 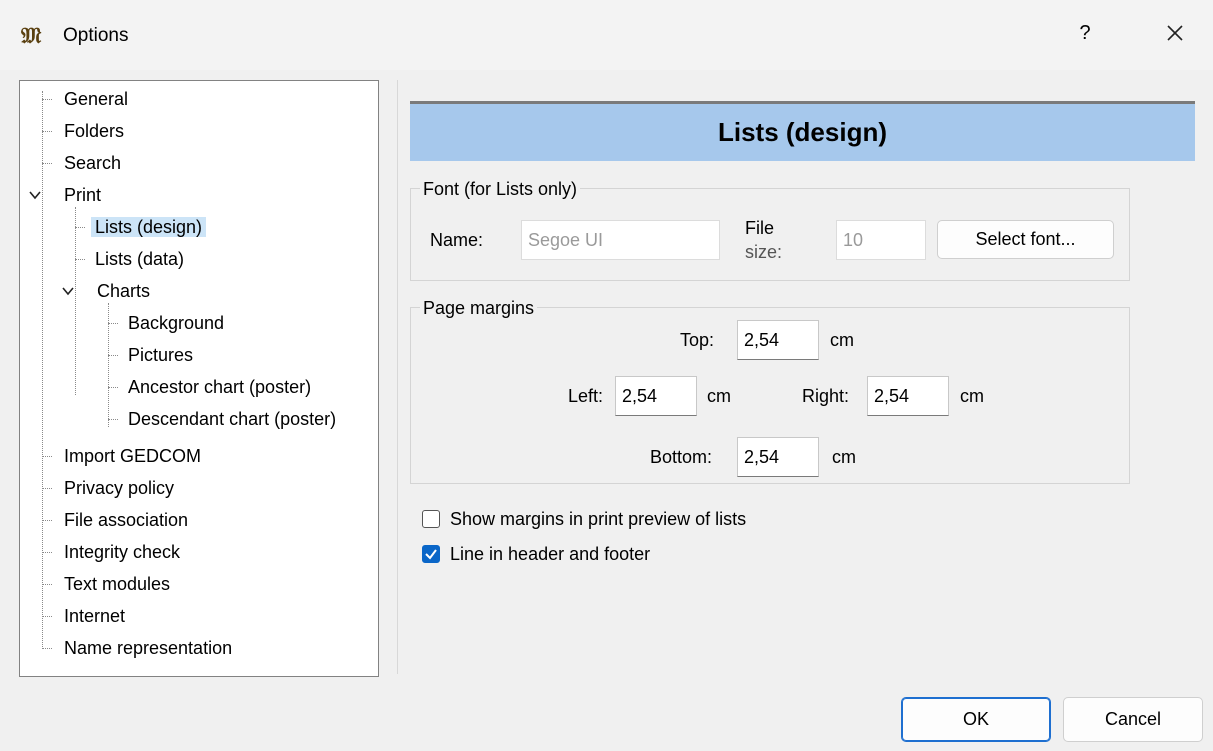 I want to click on font-name-field: Segoe UI, so click(x=620, y=240).